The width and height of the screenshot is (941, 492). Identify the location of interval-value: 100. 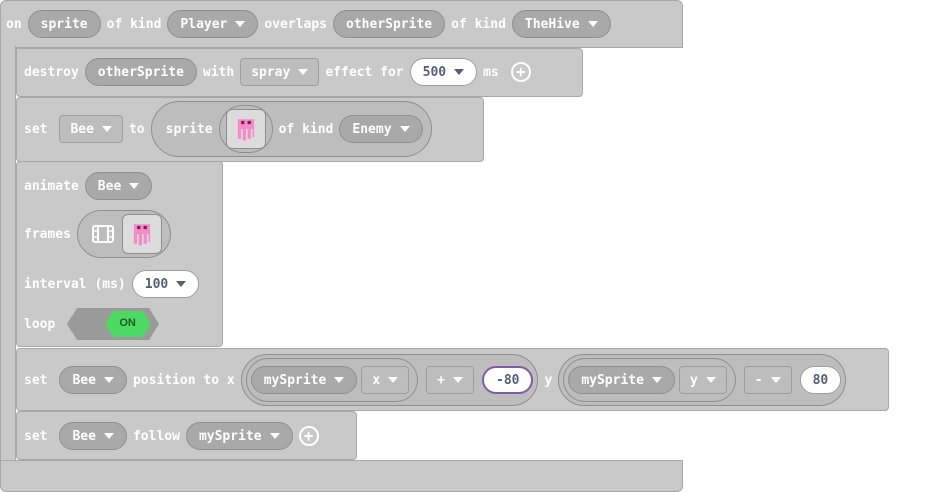
(156, 284).